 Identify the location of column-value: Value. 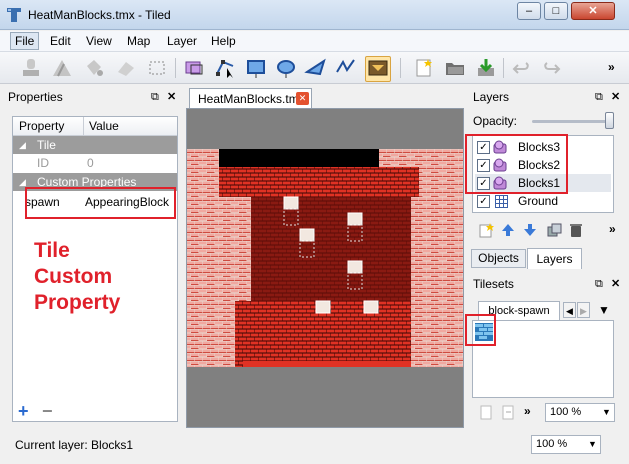
(104, 126).